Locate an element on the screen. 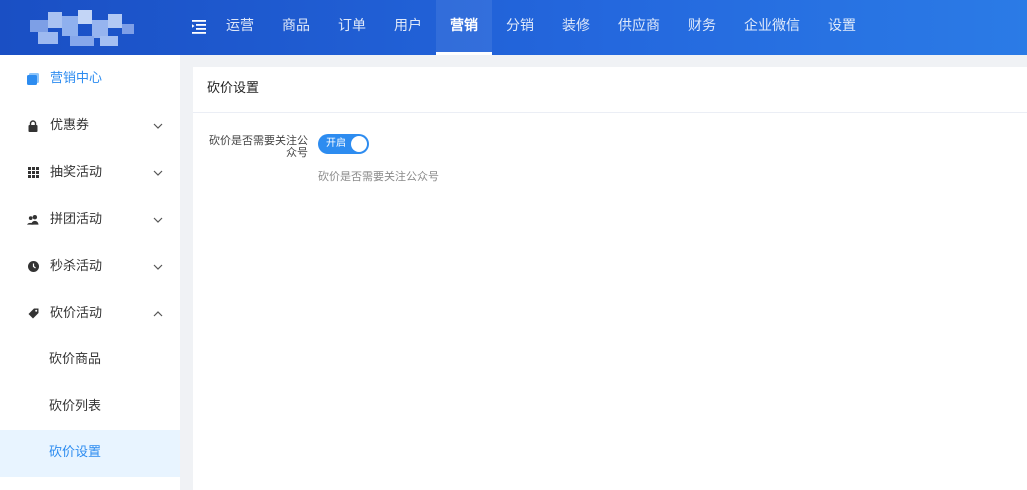  nav-item-suppliers: 供应商 is located at coordinates (639, 27).